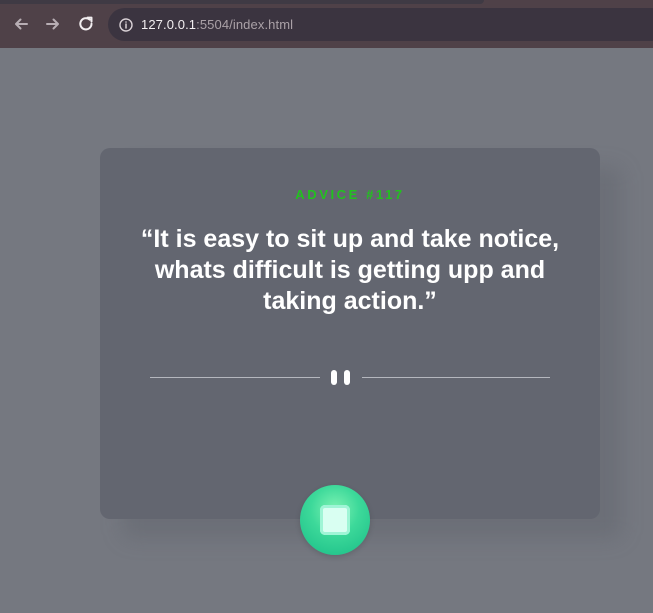 The image size is (653, 613). What do you see at coordinates (347, 377) in the screenshot?
I see `pause-bar-right` at bounding box center [347, 377].